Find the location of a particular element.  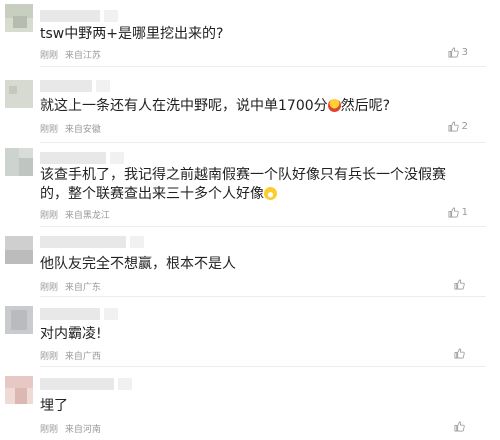

comment-meta: 刚刚 来自广东 is located at coordinates (72, 286).